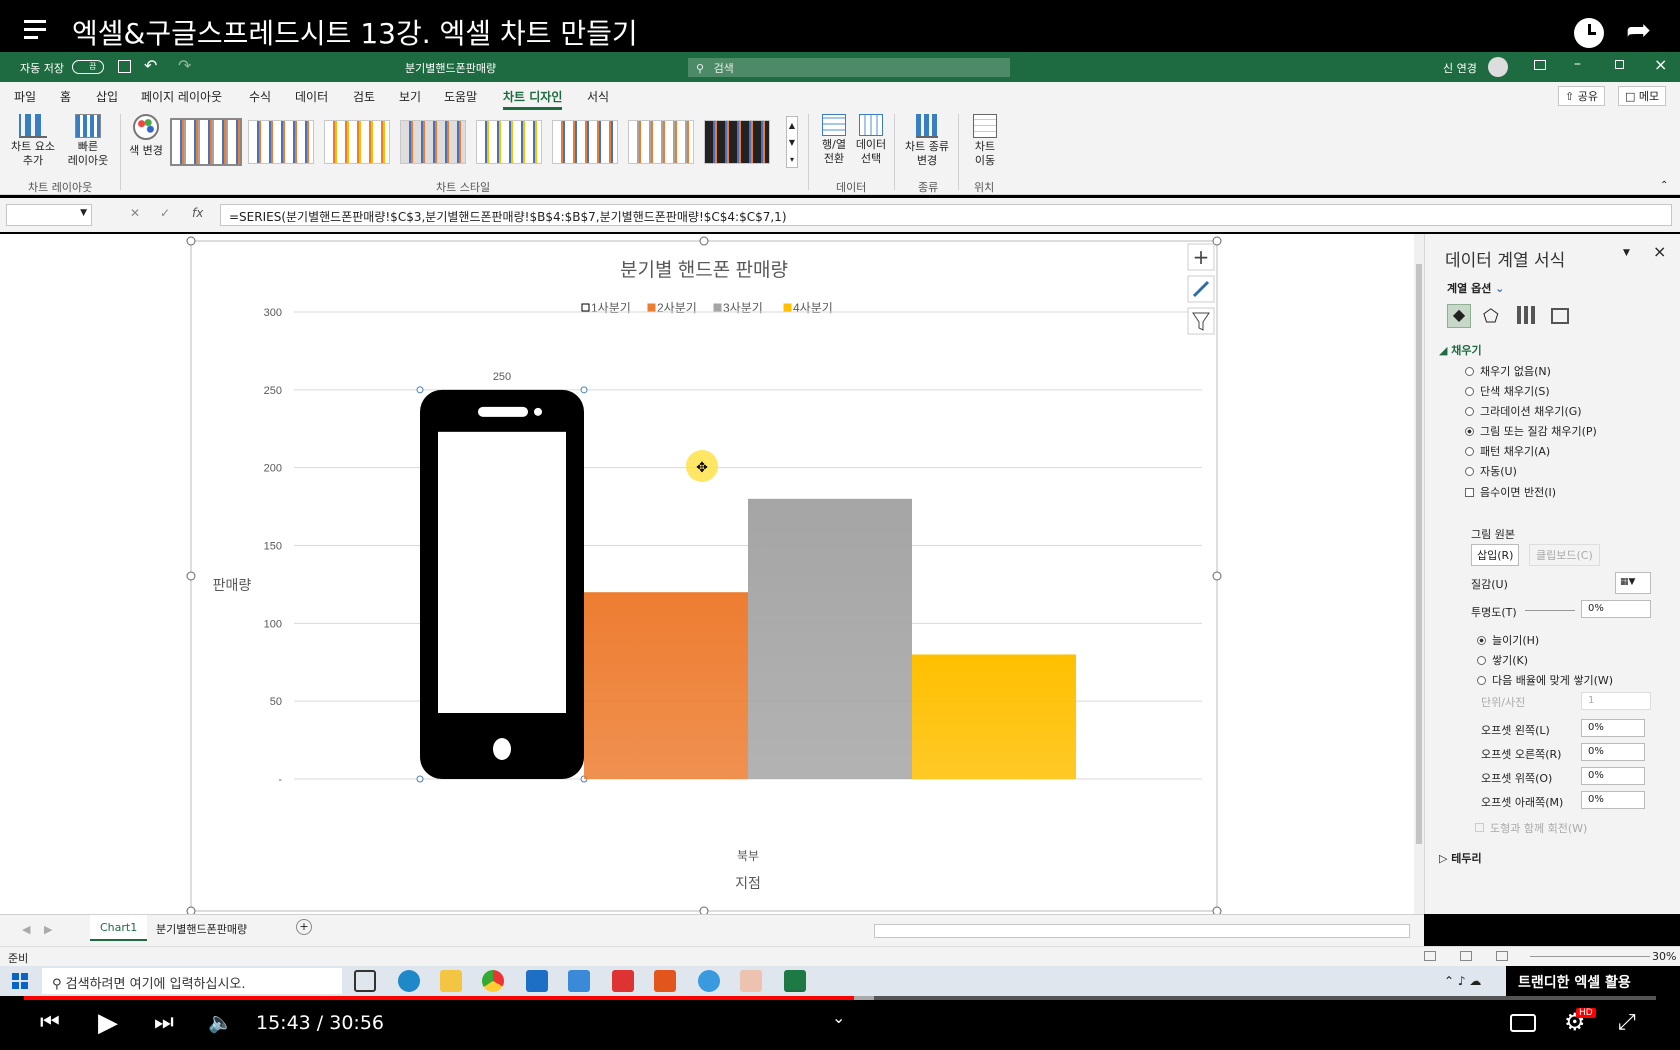 The height and width of the screenshot is (1050, 1680). Describe the element at coordinates (1616, 609) in the screenshot. I see `transparency-input: 0%` at that location.